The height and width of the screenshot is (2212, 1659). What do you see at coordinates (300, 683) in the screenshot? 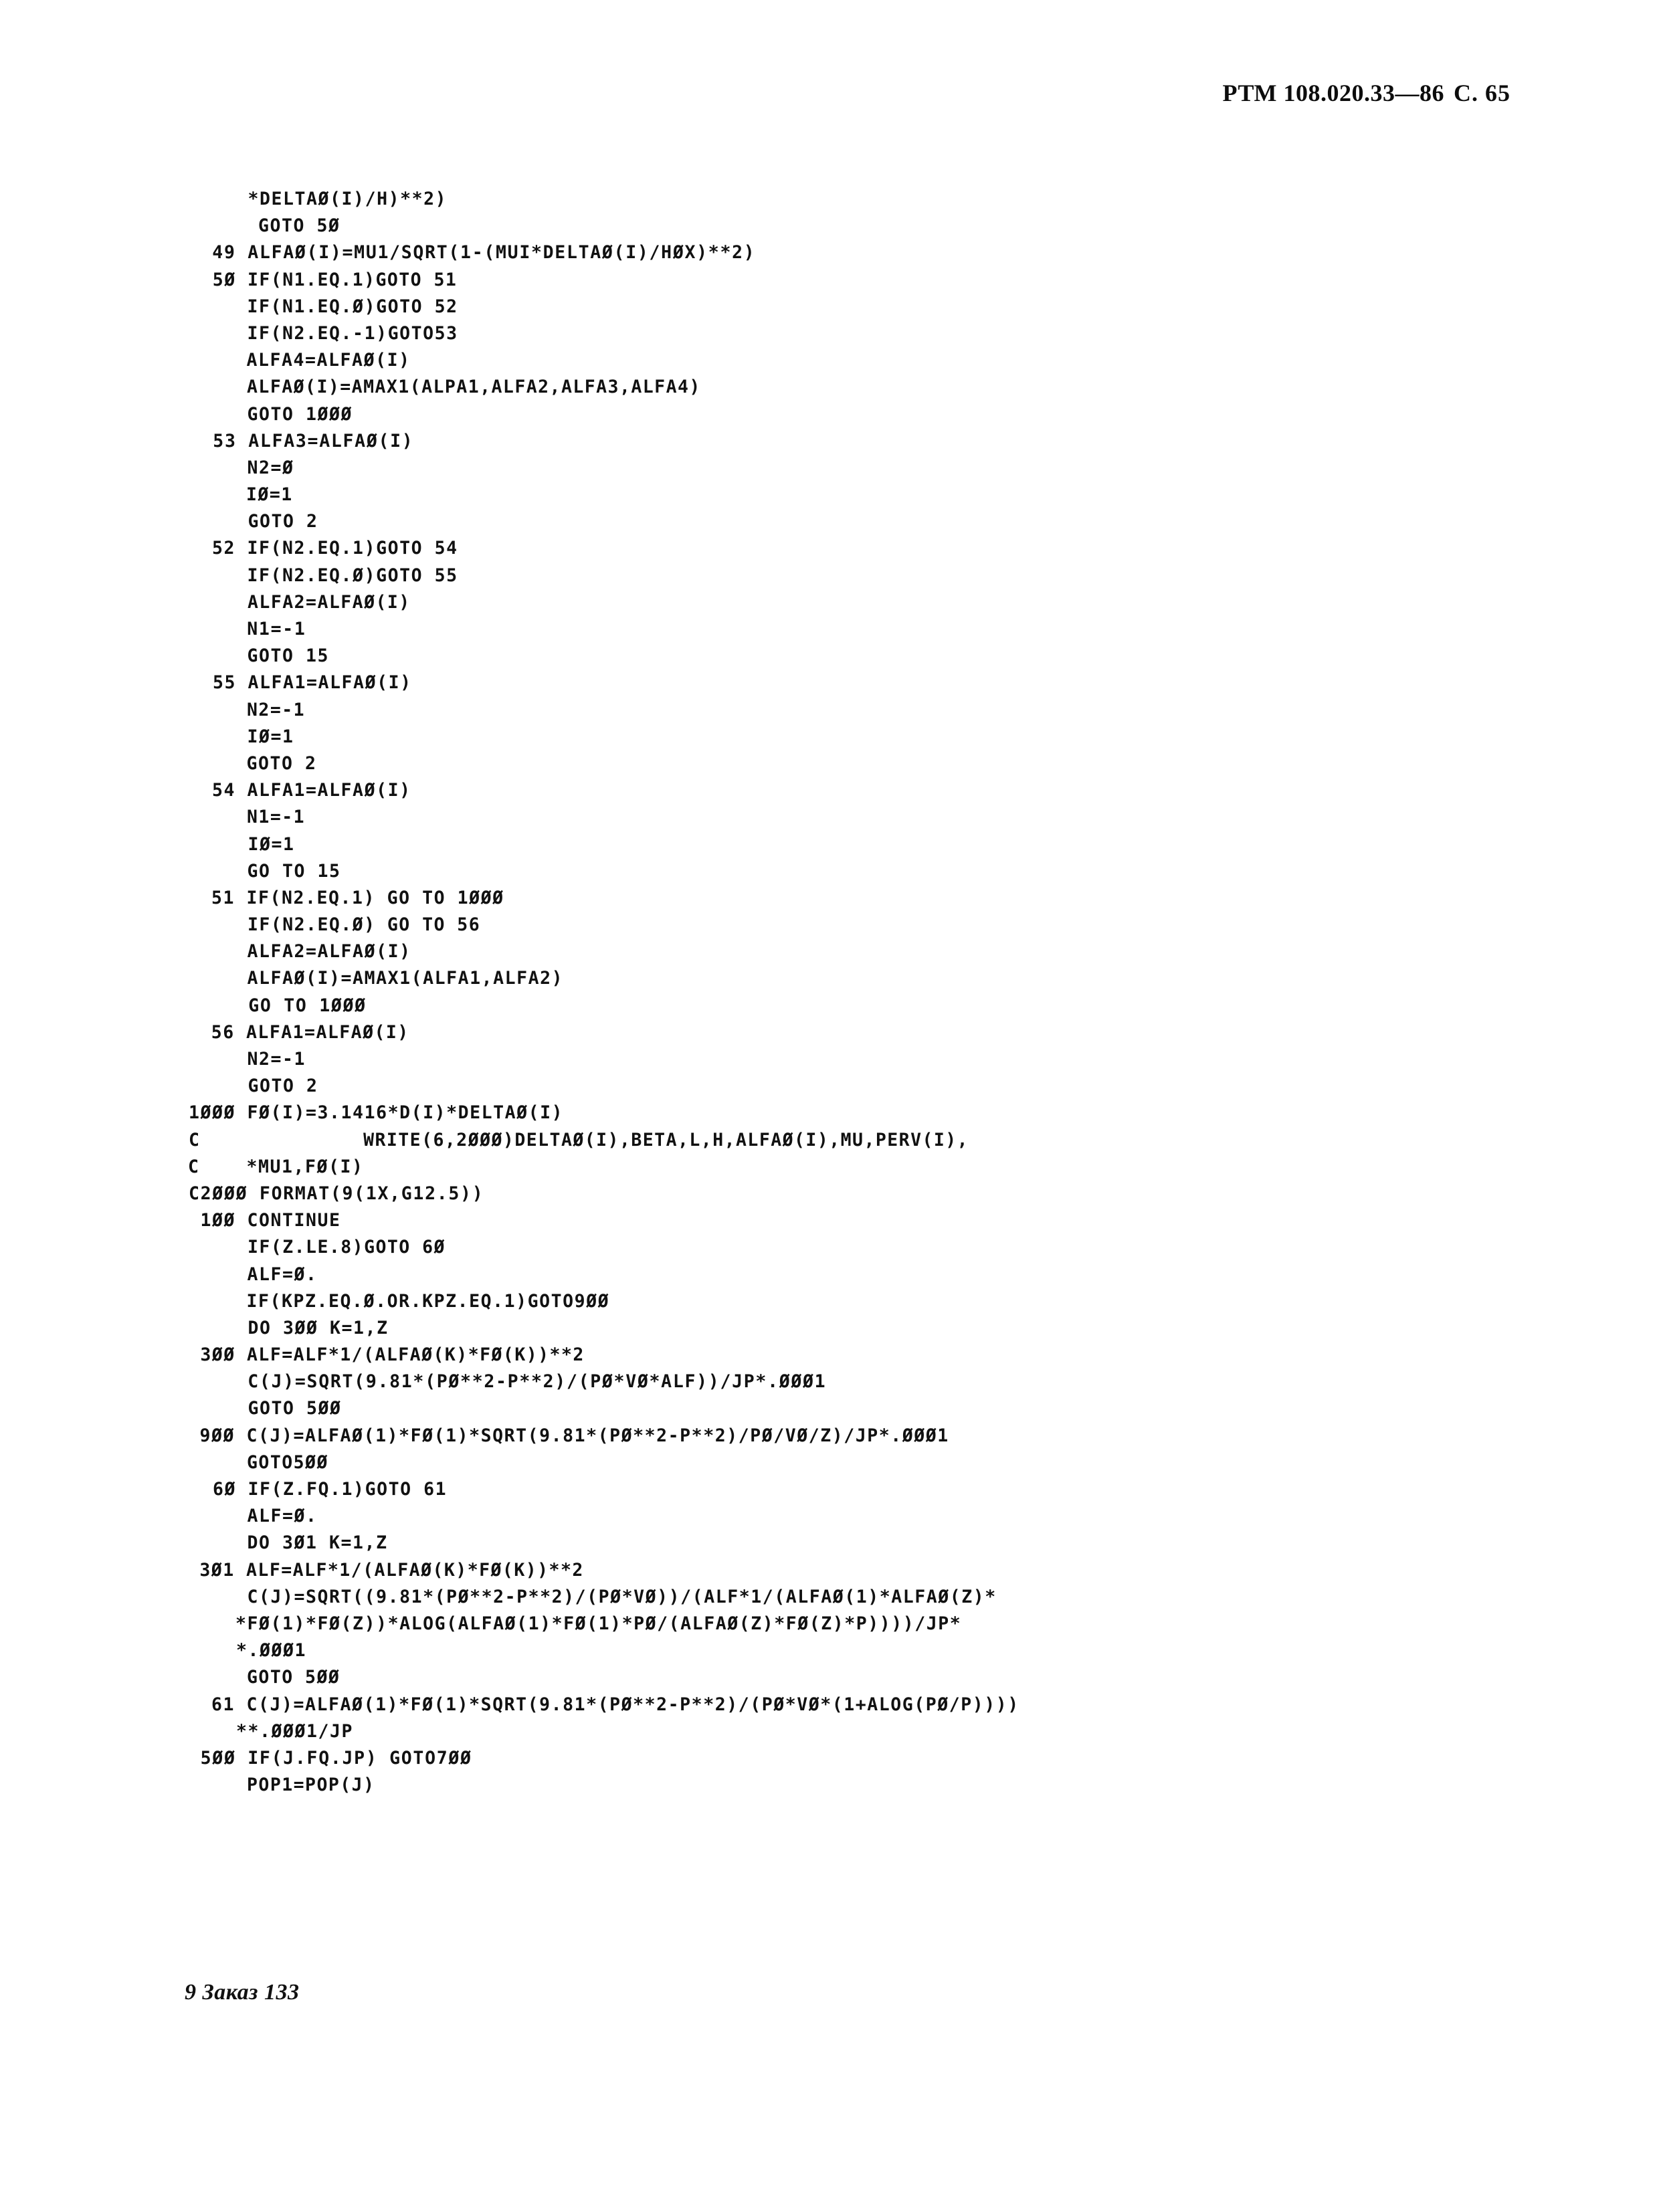
I see `code-line: 55 ALFA1=ALFAØ(I)` at bounding box center [300, 683].